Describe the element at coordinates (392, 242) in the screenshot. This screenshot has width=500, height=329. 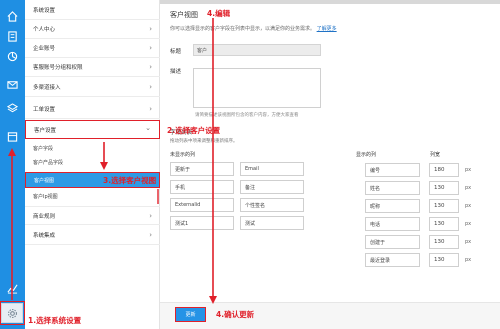
I see `shown-field-chip: 创建于` at that location.